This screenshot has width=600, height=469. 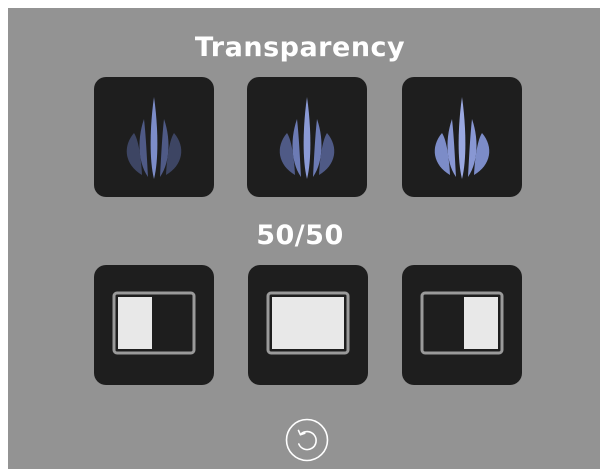 I want to click on transparency-low-icon, so click(x=154, y=138).